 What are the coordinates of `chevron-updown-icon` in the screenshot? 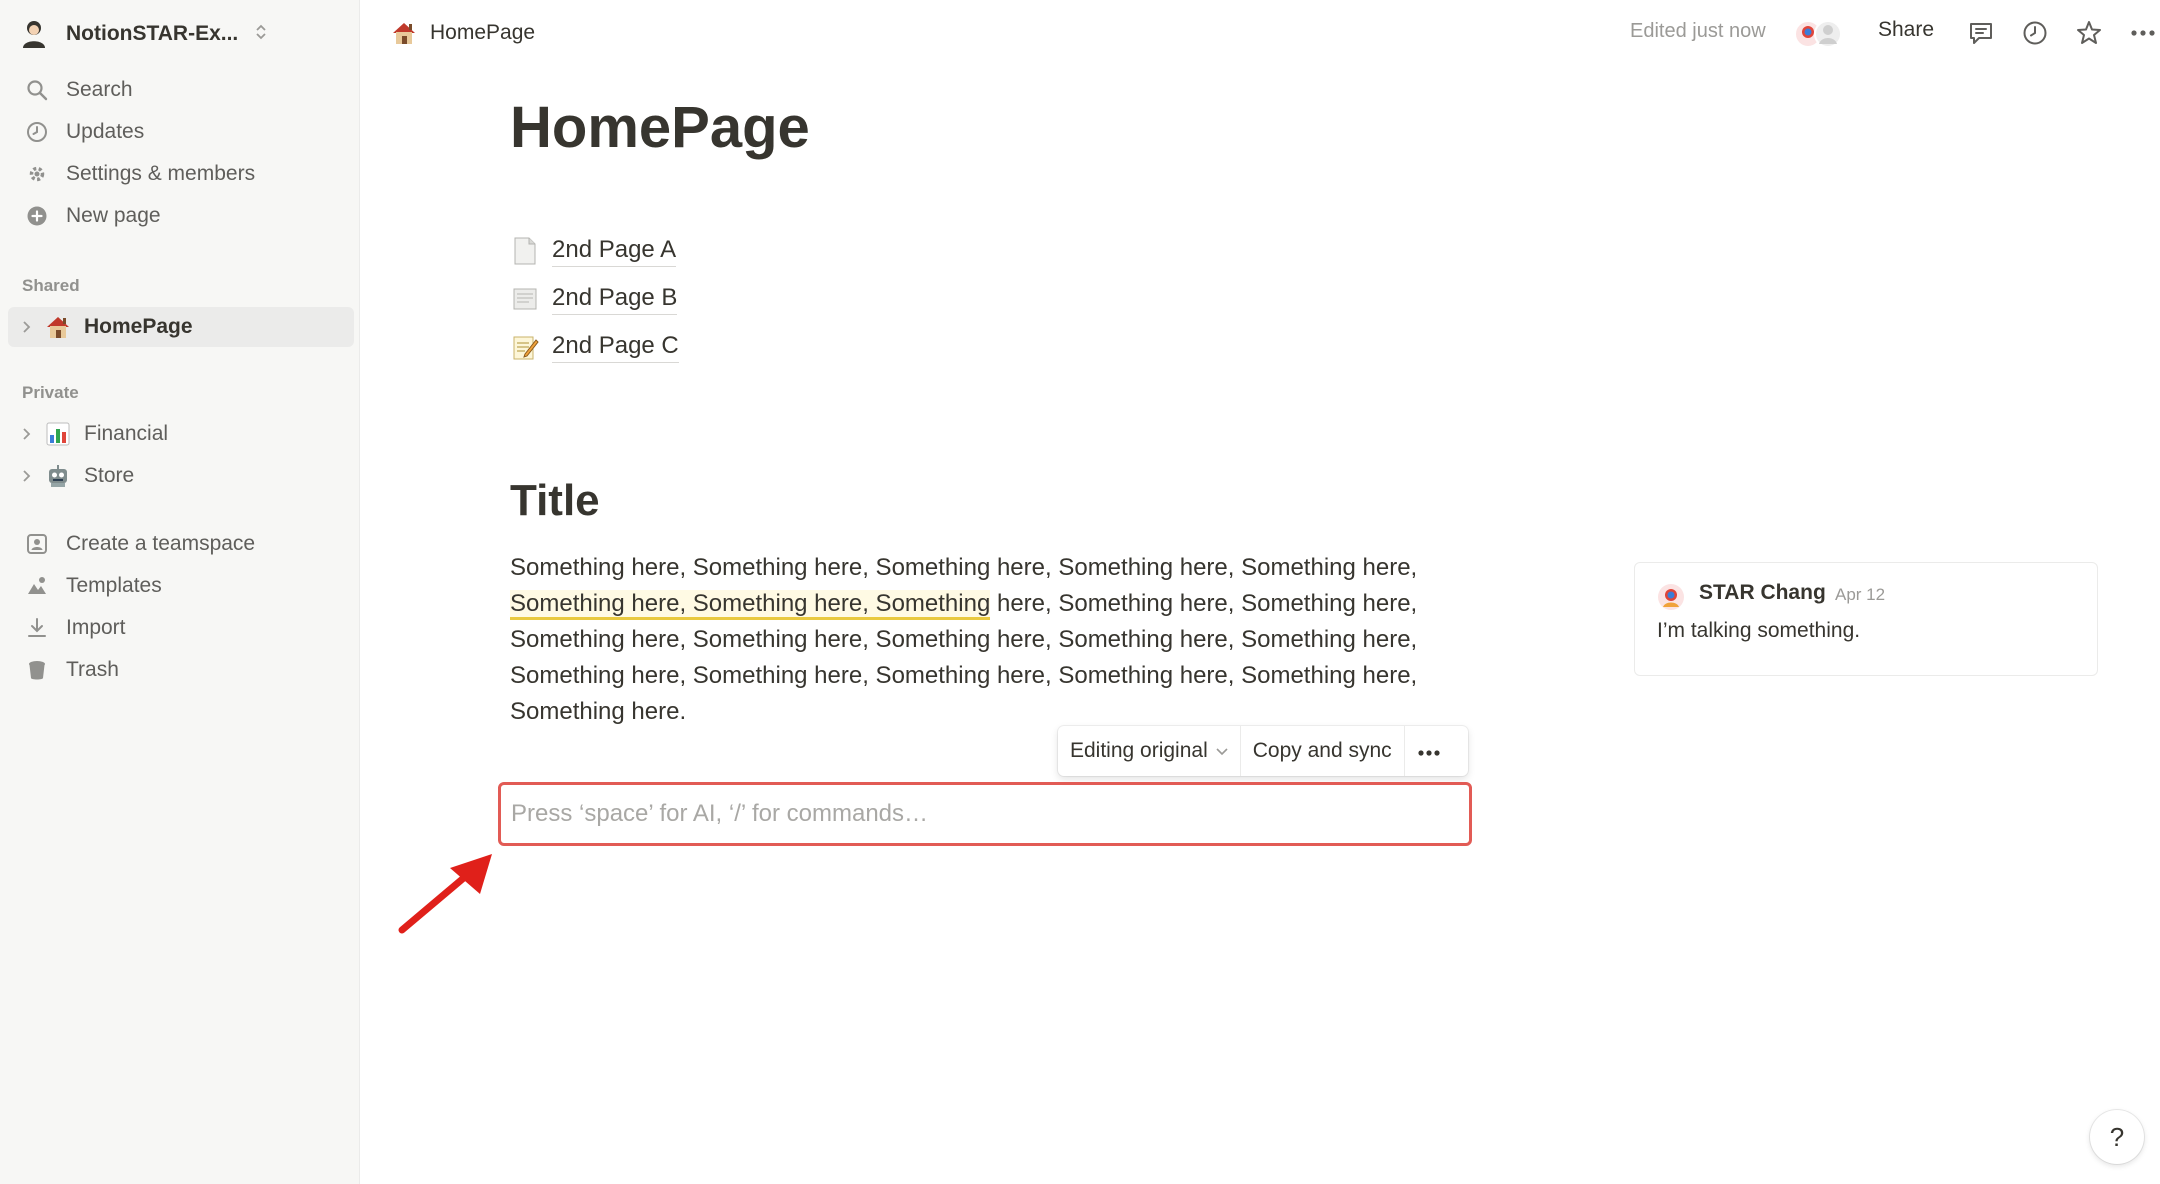 It's located at (261, 34).